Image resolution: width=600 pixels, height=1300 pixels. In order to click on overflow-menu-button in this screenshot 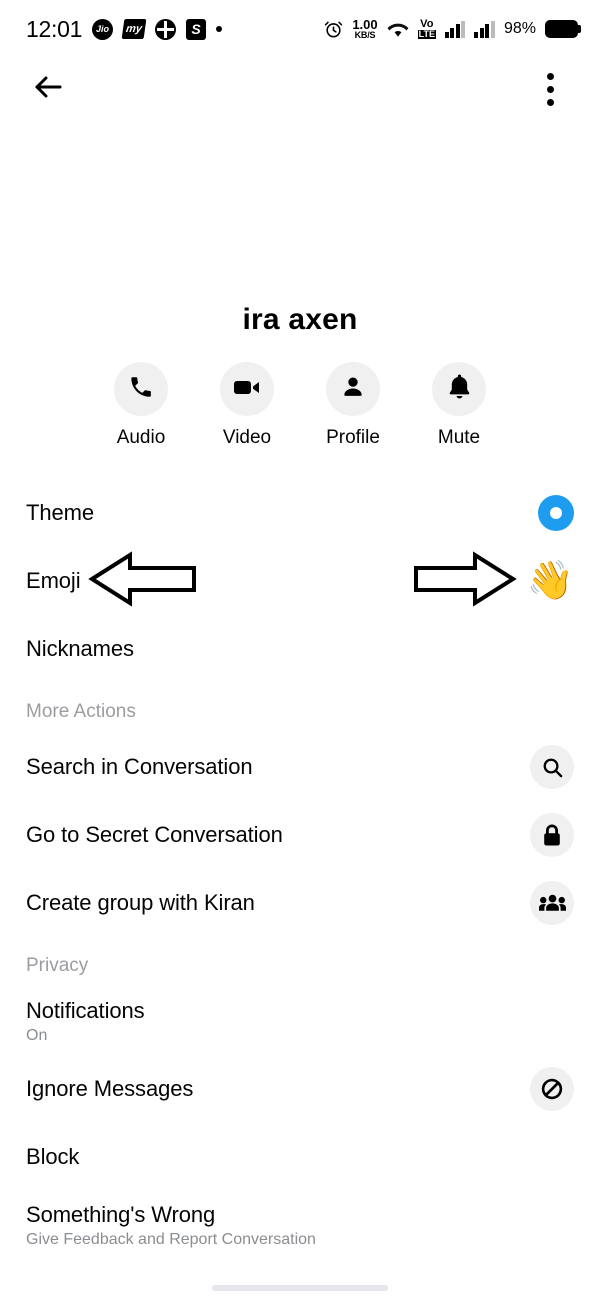, I will do `click(550, 89)`.